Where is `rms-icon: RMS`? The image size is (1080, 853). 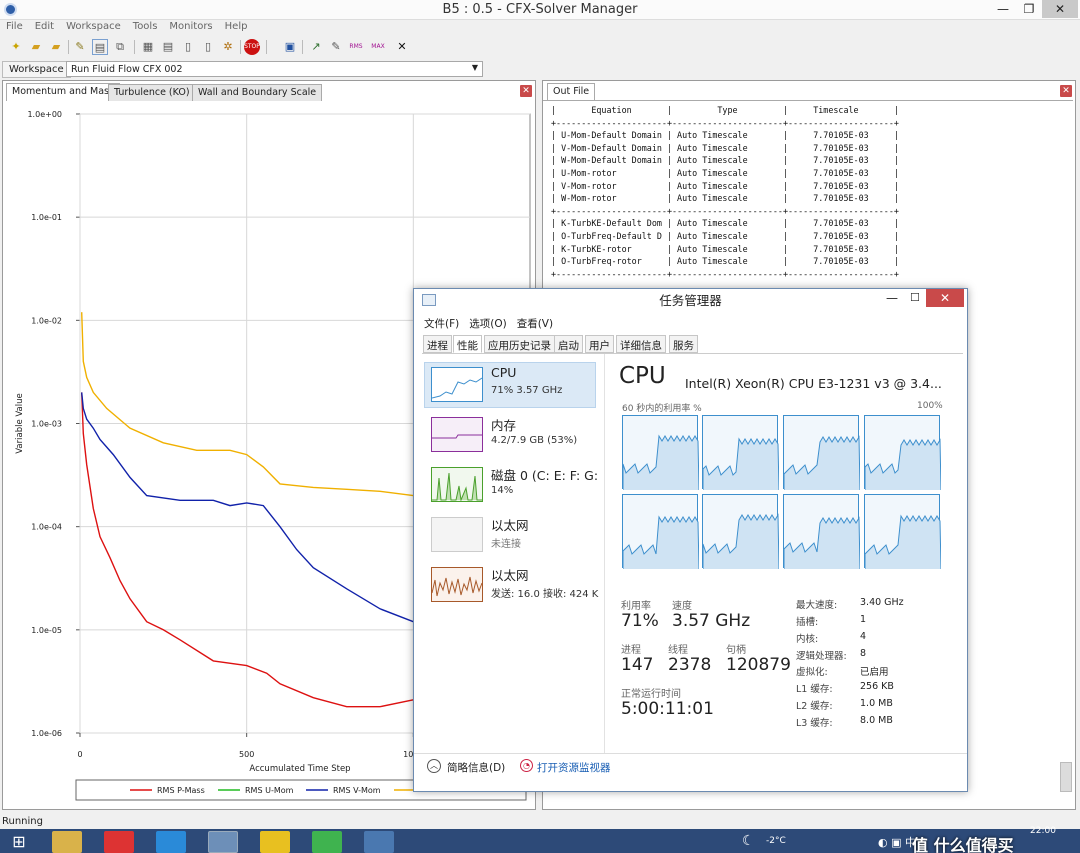 rms-icon: RMS is located at coordinates (356, 47).